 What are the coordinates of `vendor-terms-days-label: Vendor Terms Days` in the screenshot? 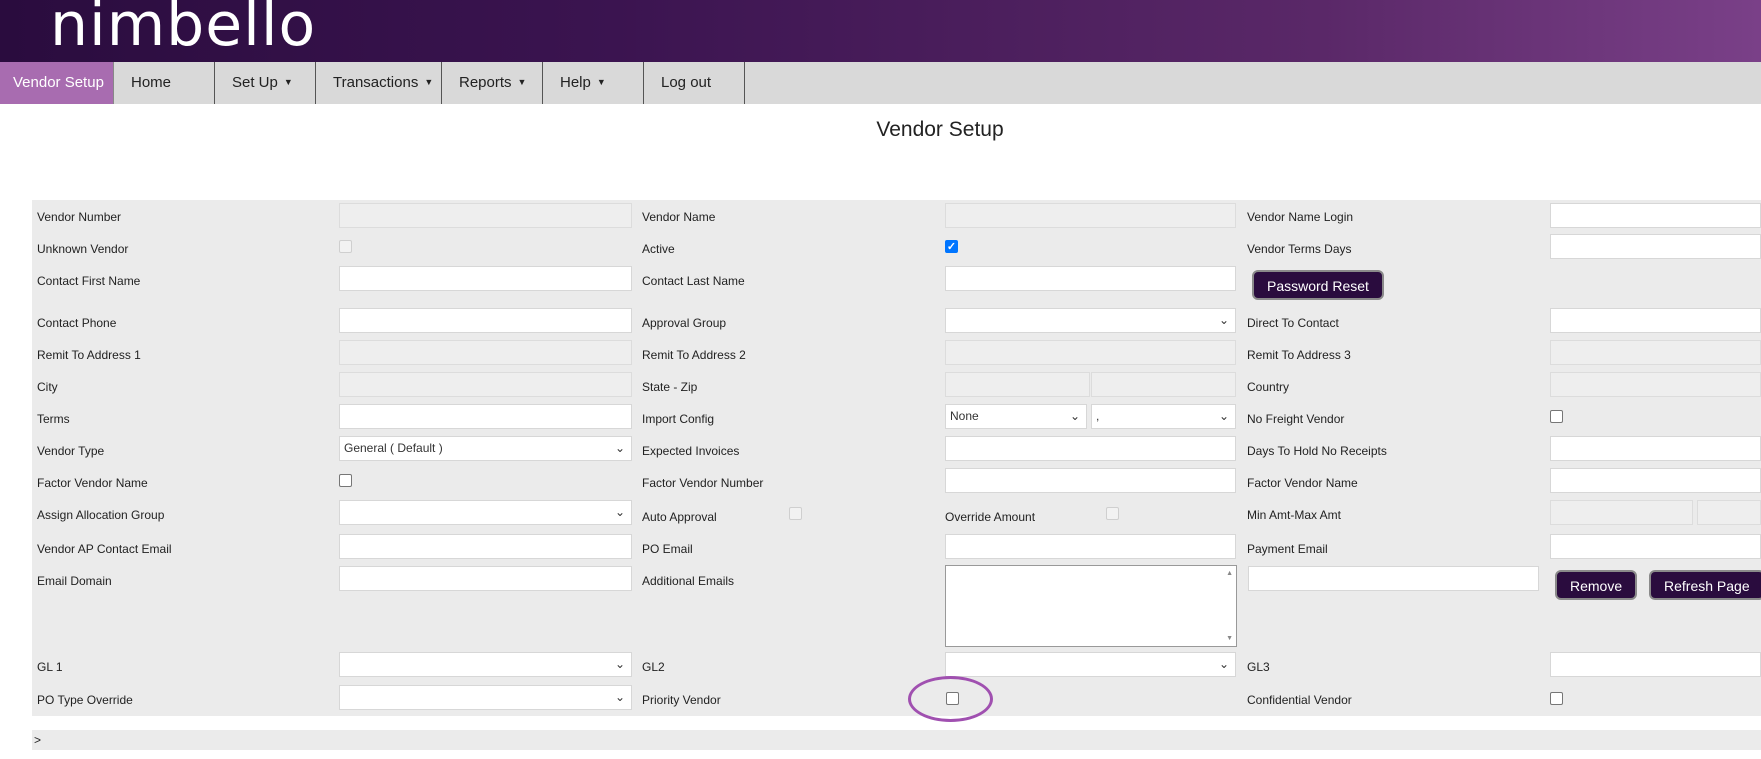 It's located at (1299, 249).